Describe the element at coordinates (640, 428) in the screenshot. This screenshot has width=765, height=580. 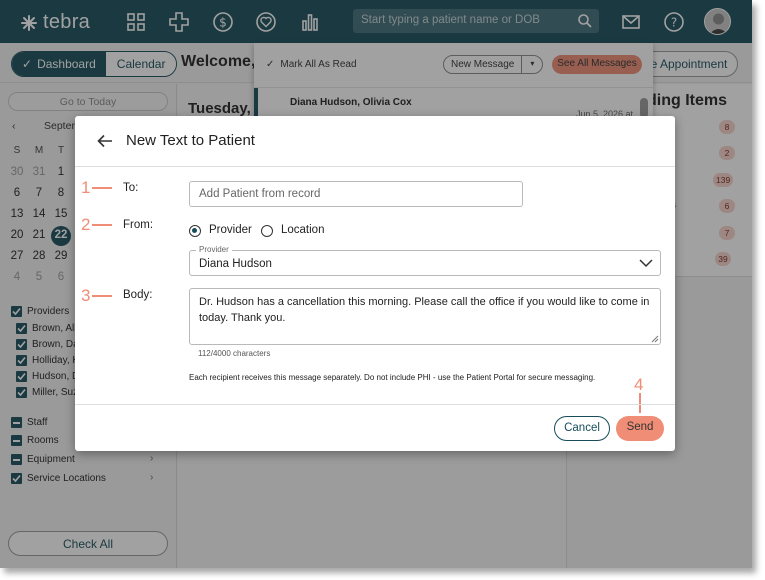
I see `send-button: Send` at that location.